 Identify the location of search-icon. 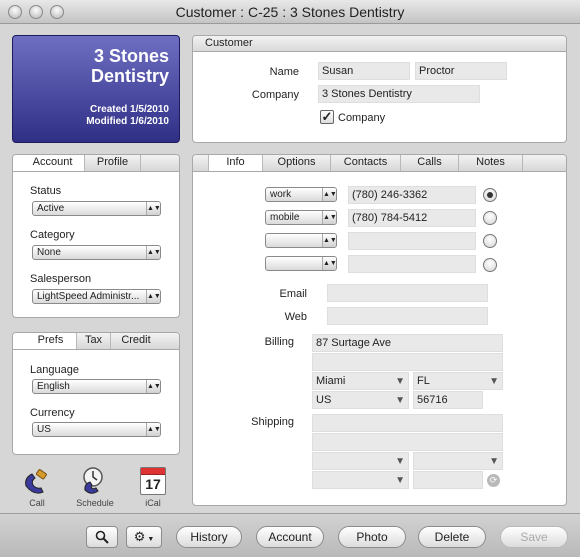
(102, 537).